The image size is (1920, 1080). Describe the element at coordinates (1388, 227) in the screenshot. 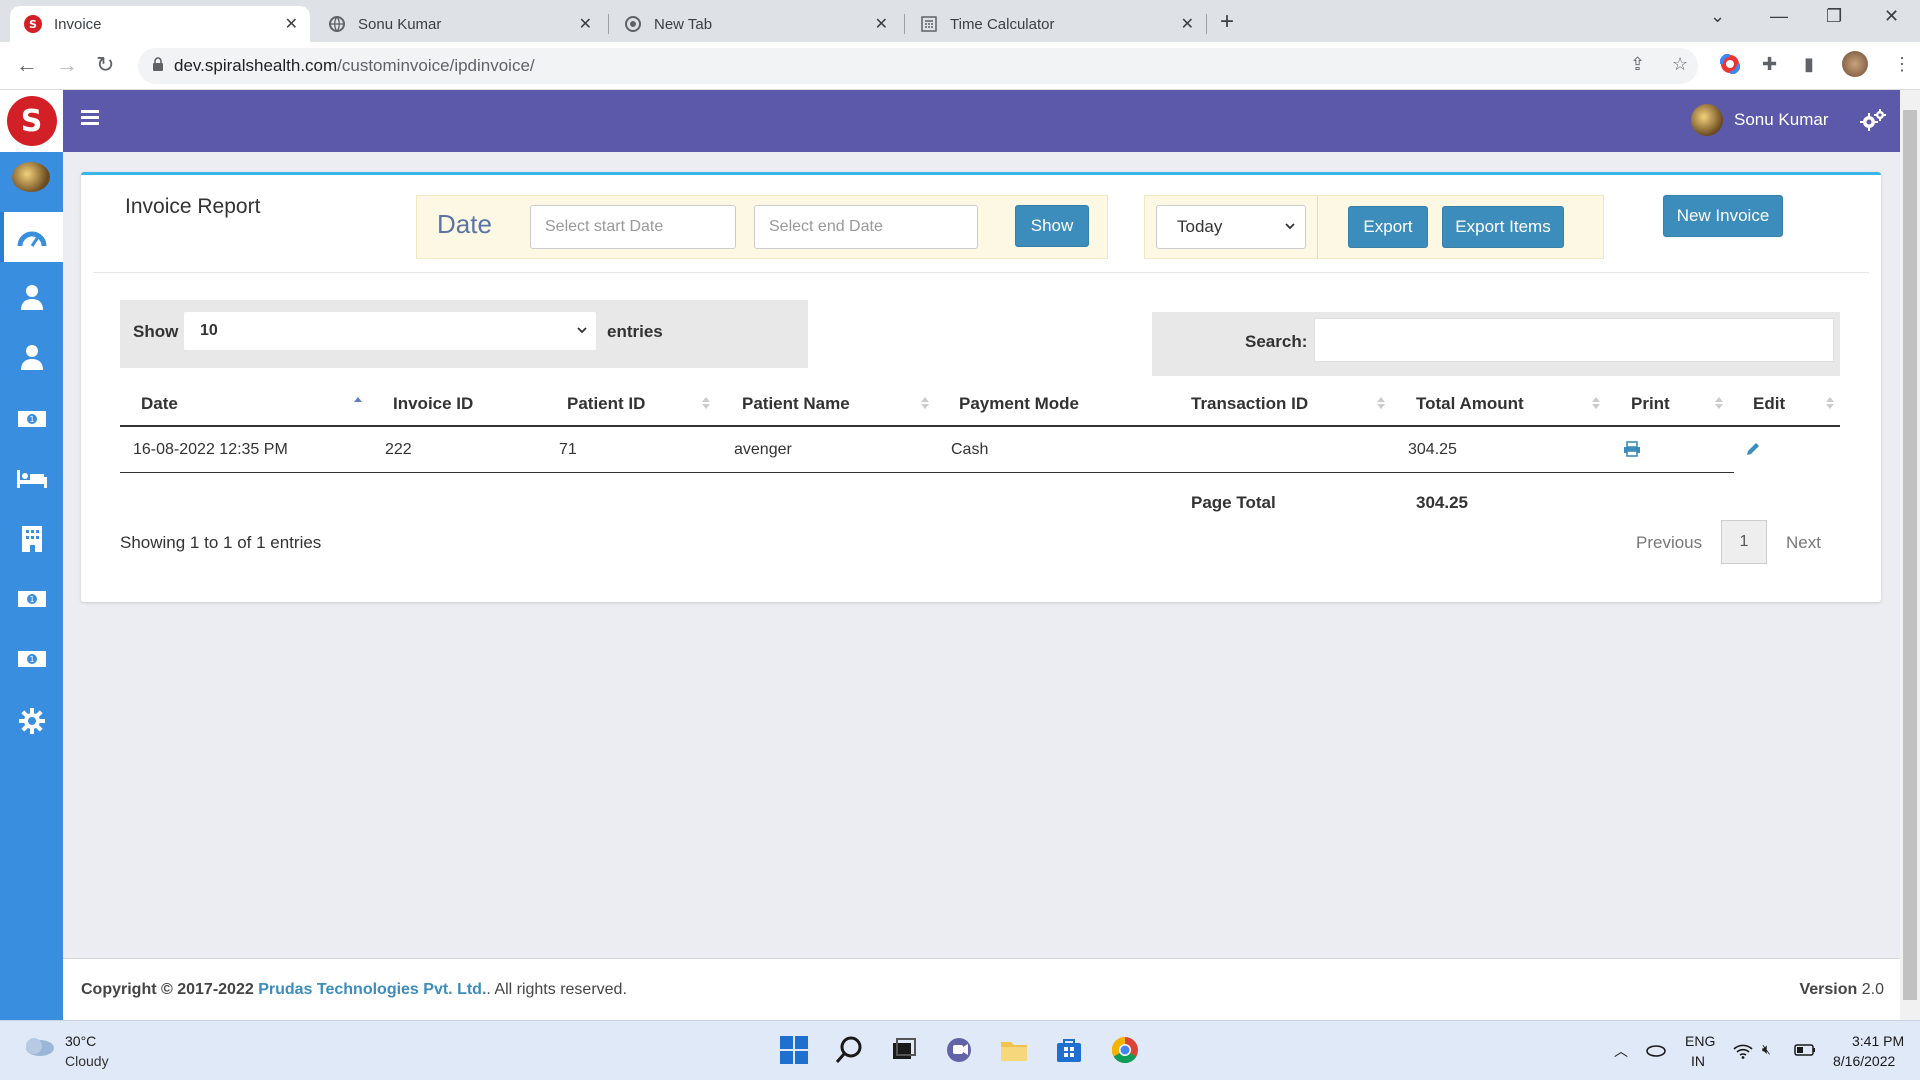

I see `export-button: Export` at that location.